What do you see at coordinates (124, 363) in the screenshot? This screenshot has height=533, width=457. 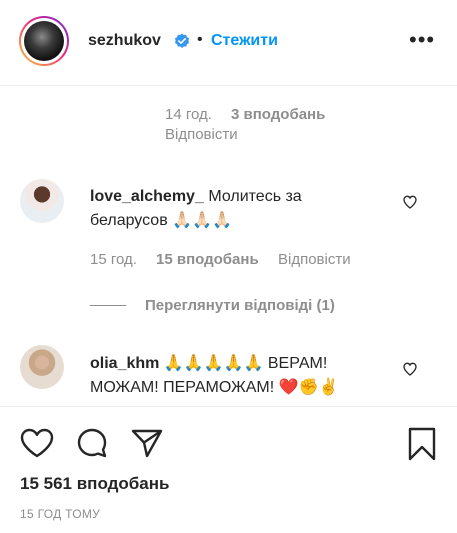 I see `comment-username: olia_khm` at bounding box center [124, 363].